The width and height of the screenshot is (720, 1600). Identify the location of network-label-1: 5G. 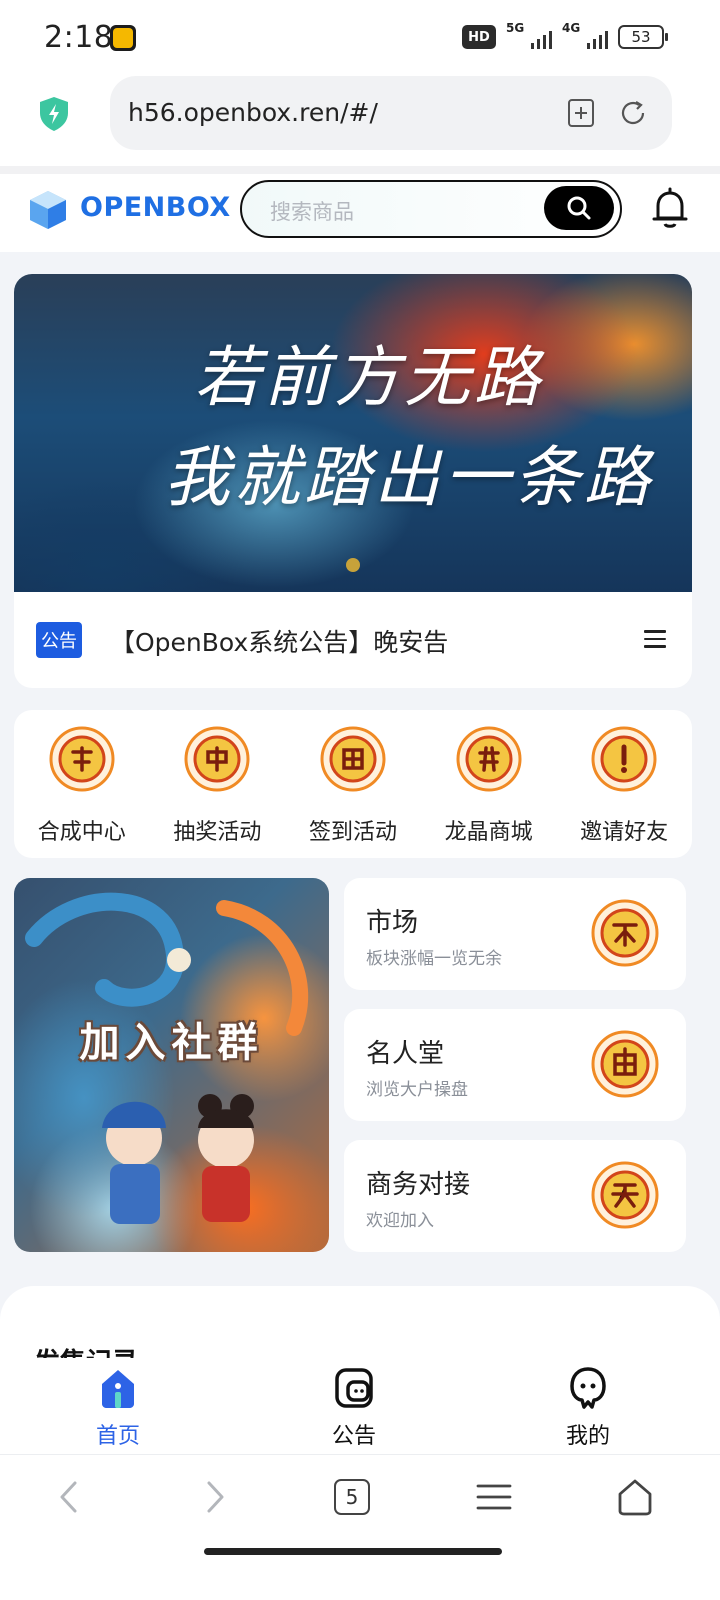
(515, 28).